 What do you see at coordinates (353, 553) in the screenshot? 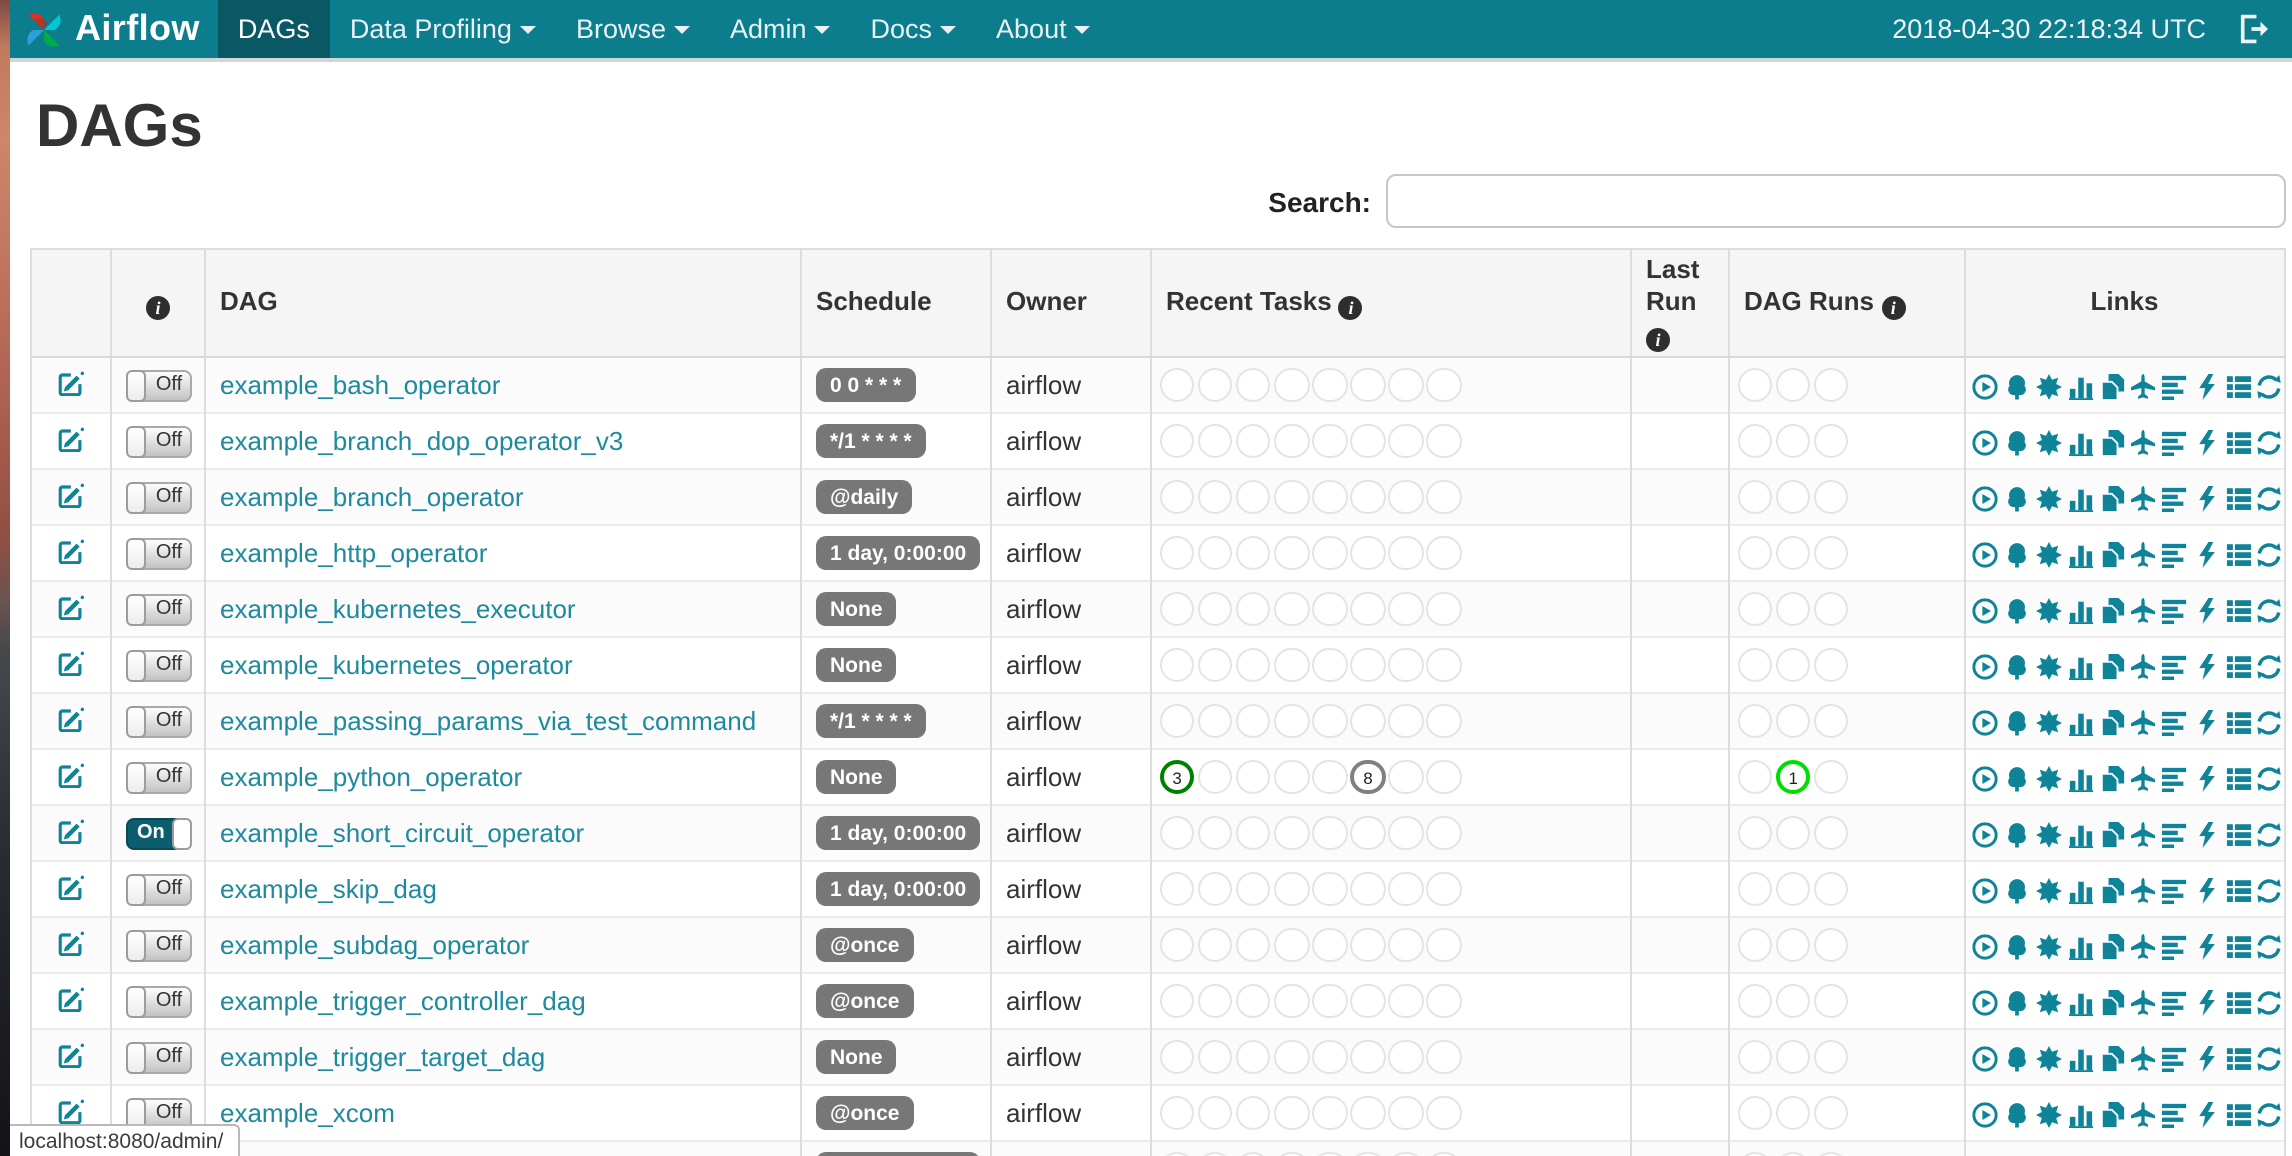
I see `dag-link: example_http_operator` at bounding box center [353, 553].